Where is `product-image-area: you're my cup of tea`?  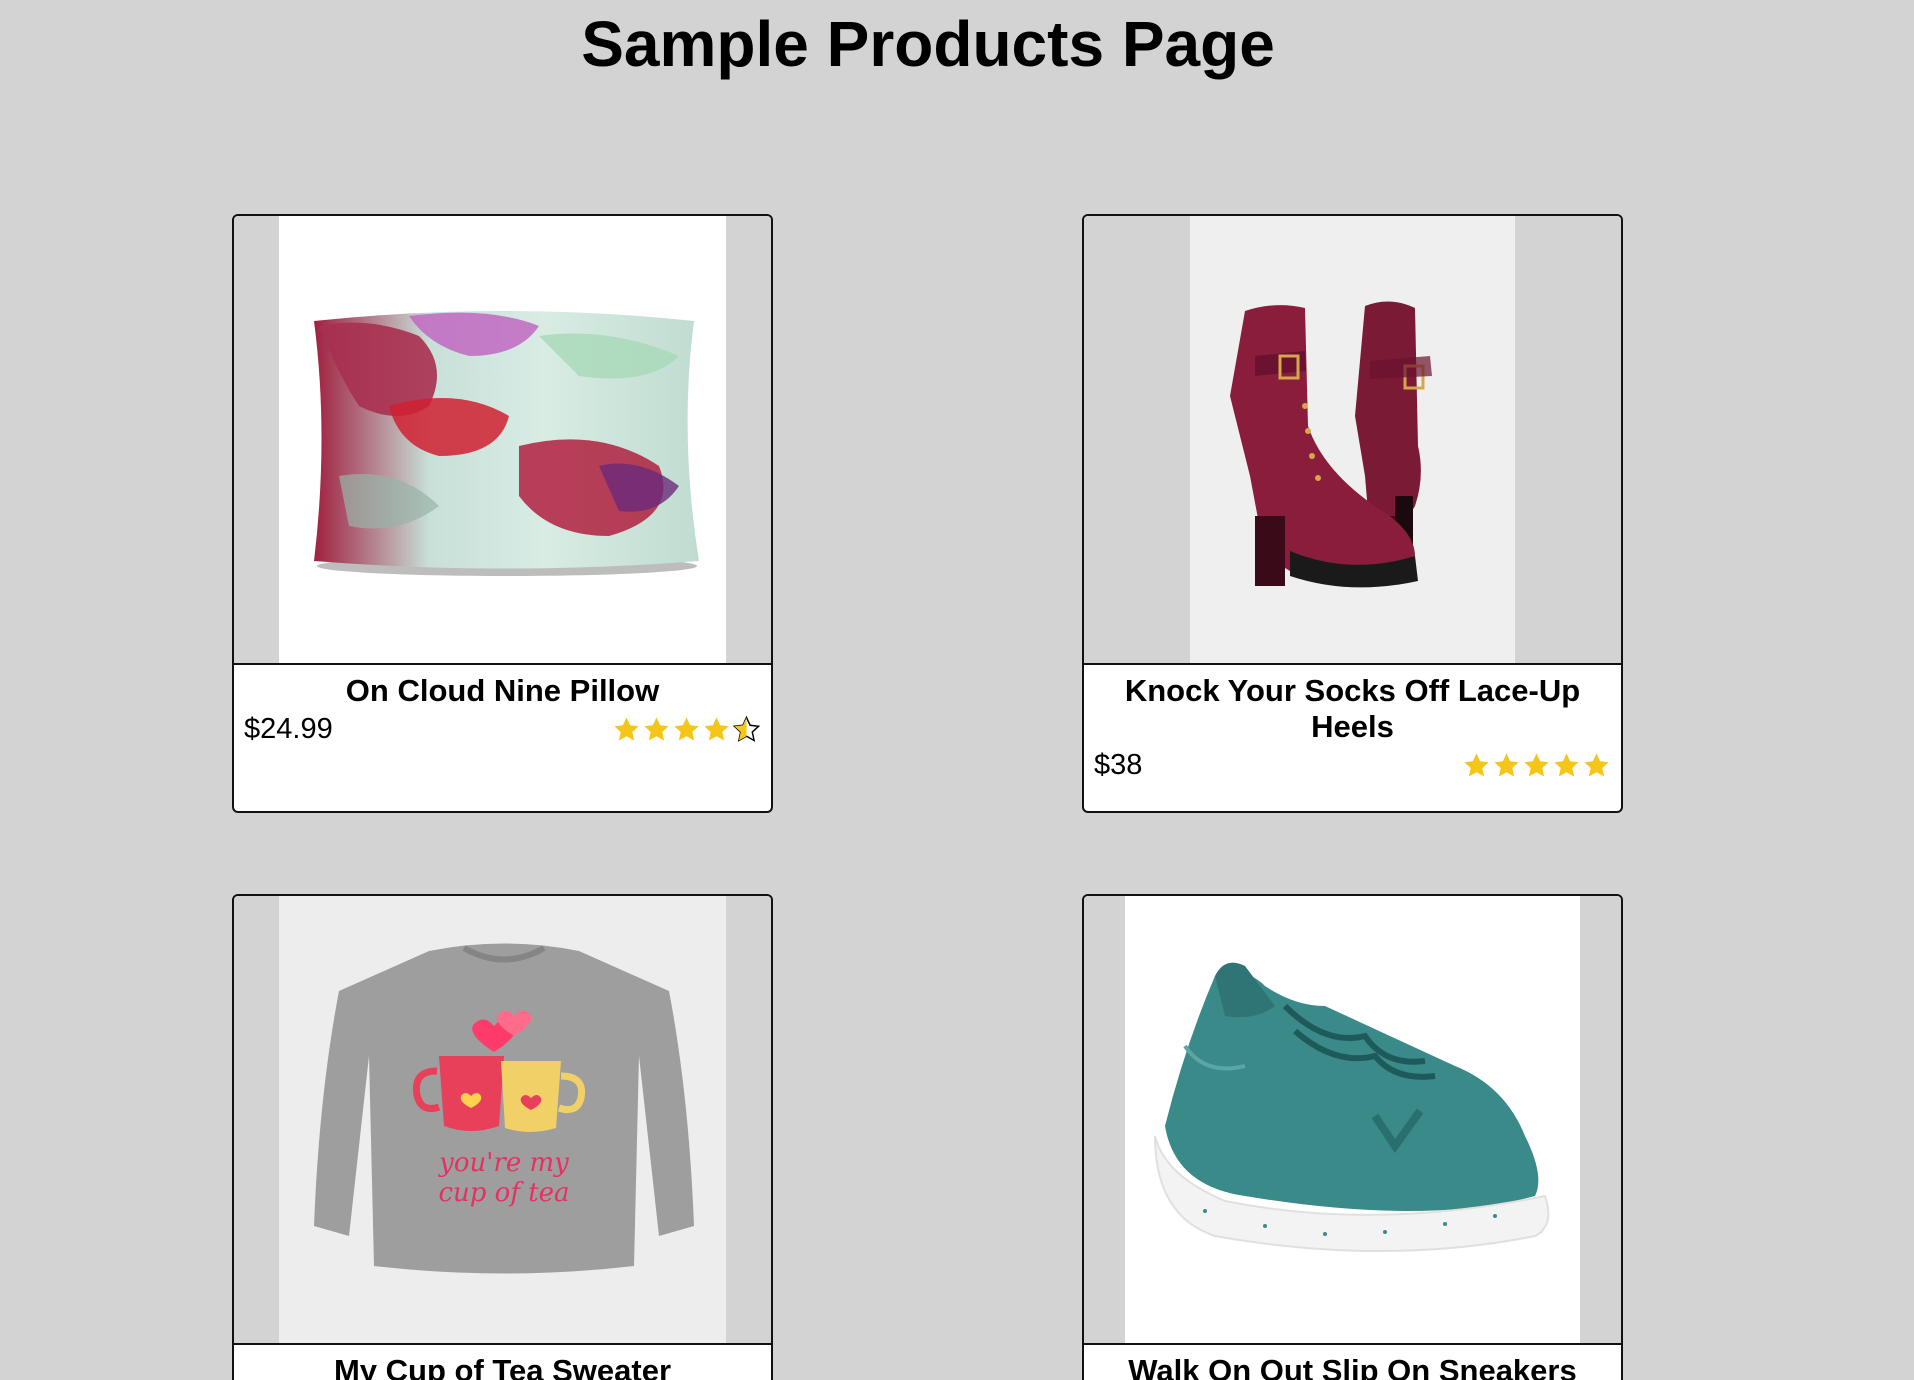 product-image-area: you're my cup of tea is located at coordinates (502, 1120).